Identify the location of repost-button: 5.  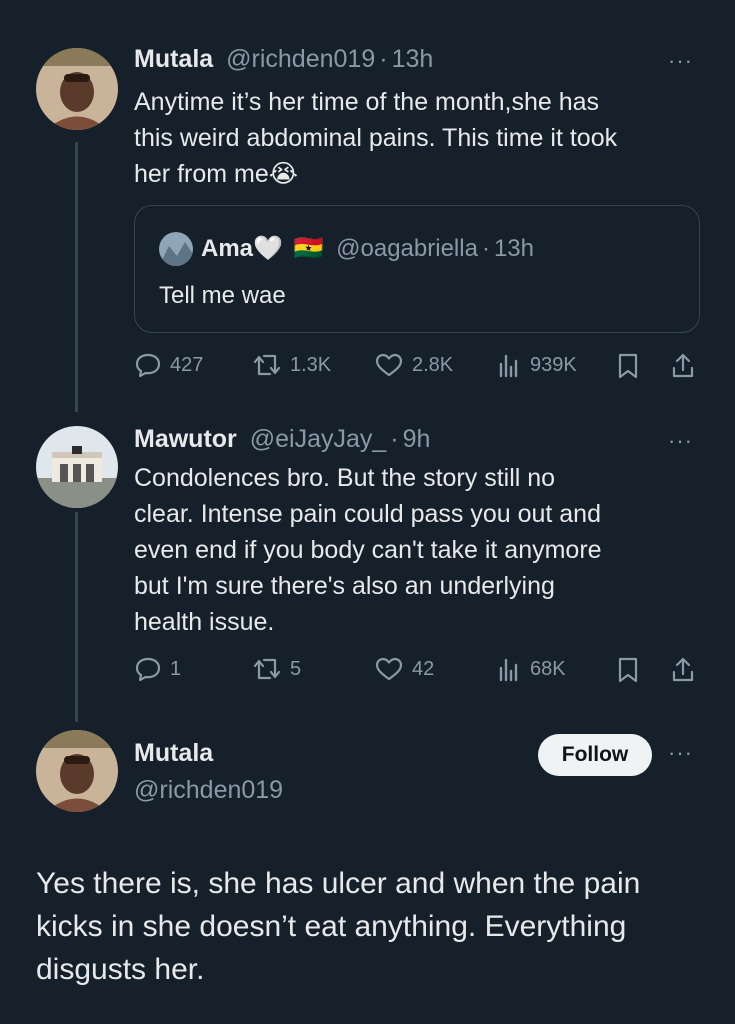
(276, 669).